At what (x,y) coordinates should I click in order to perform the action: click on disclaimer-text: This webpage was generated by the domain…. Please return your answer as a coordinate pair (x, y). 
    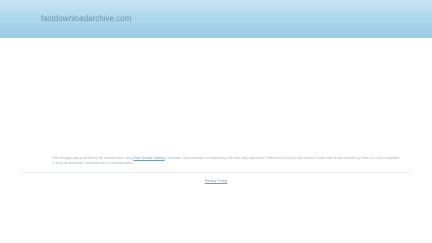
    Looking at the image, I should click on (227, 161).